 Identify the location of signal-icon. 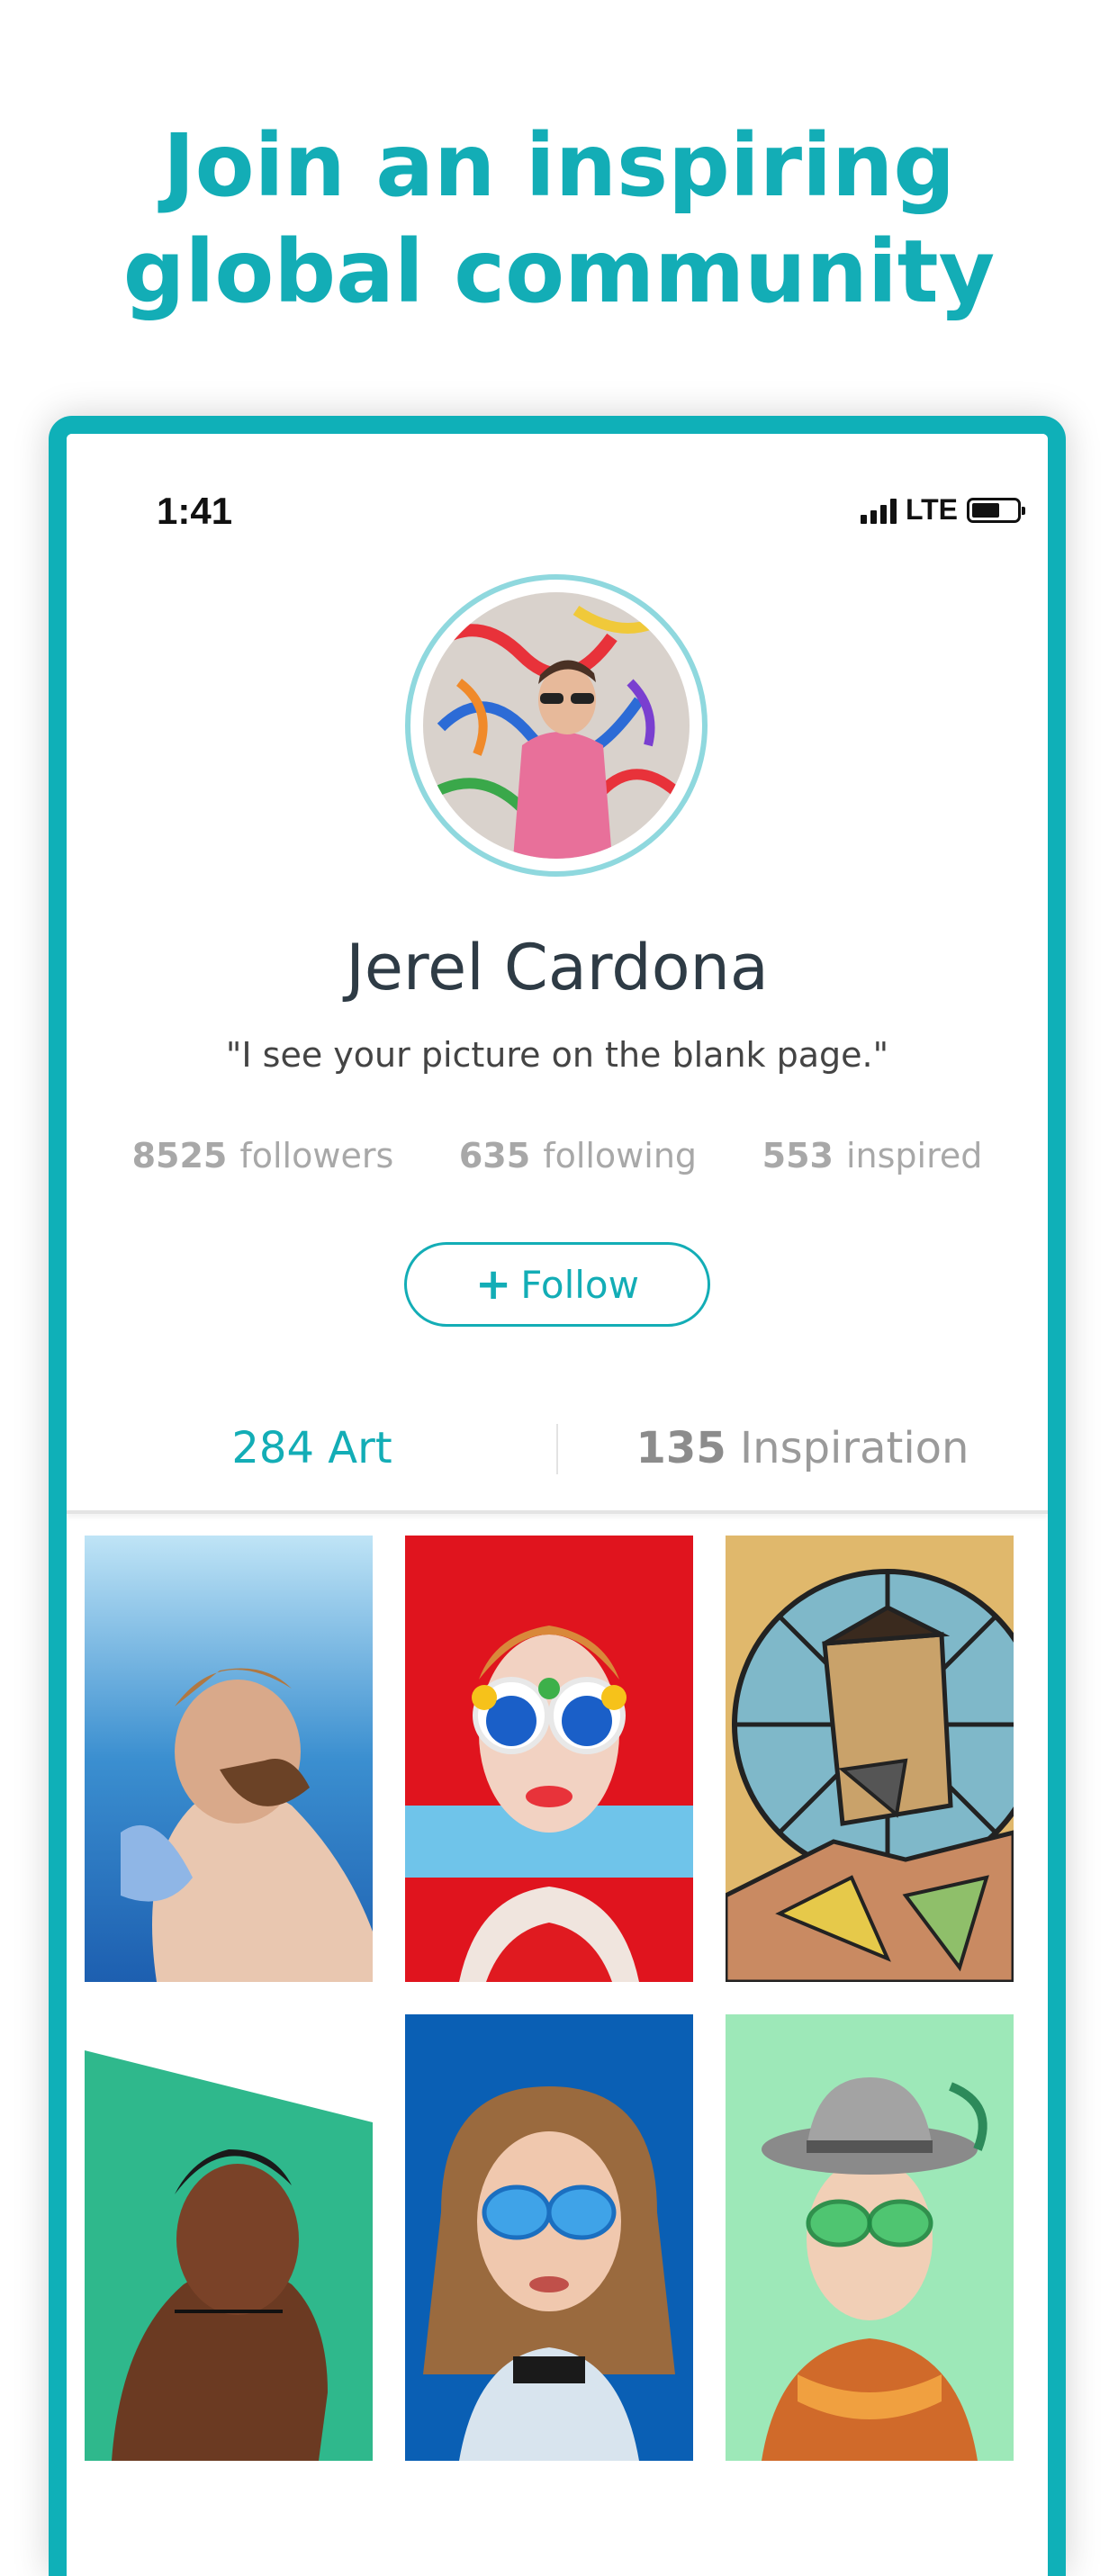
(879, 510).